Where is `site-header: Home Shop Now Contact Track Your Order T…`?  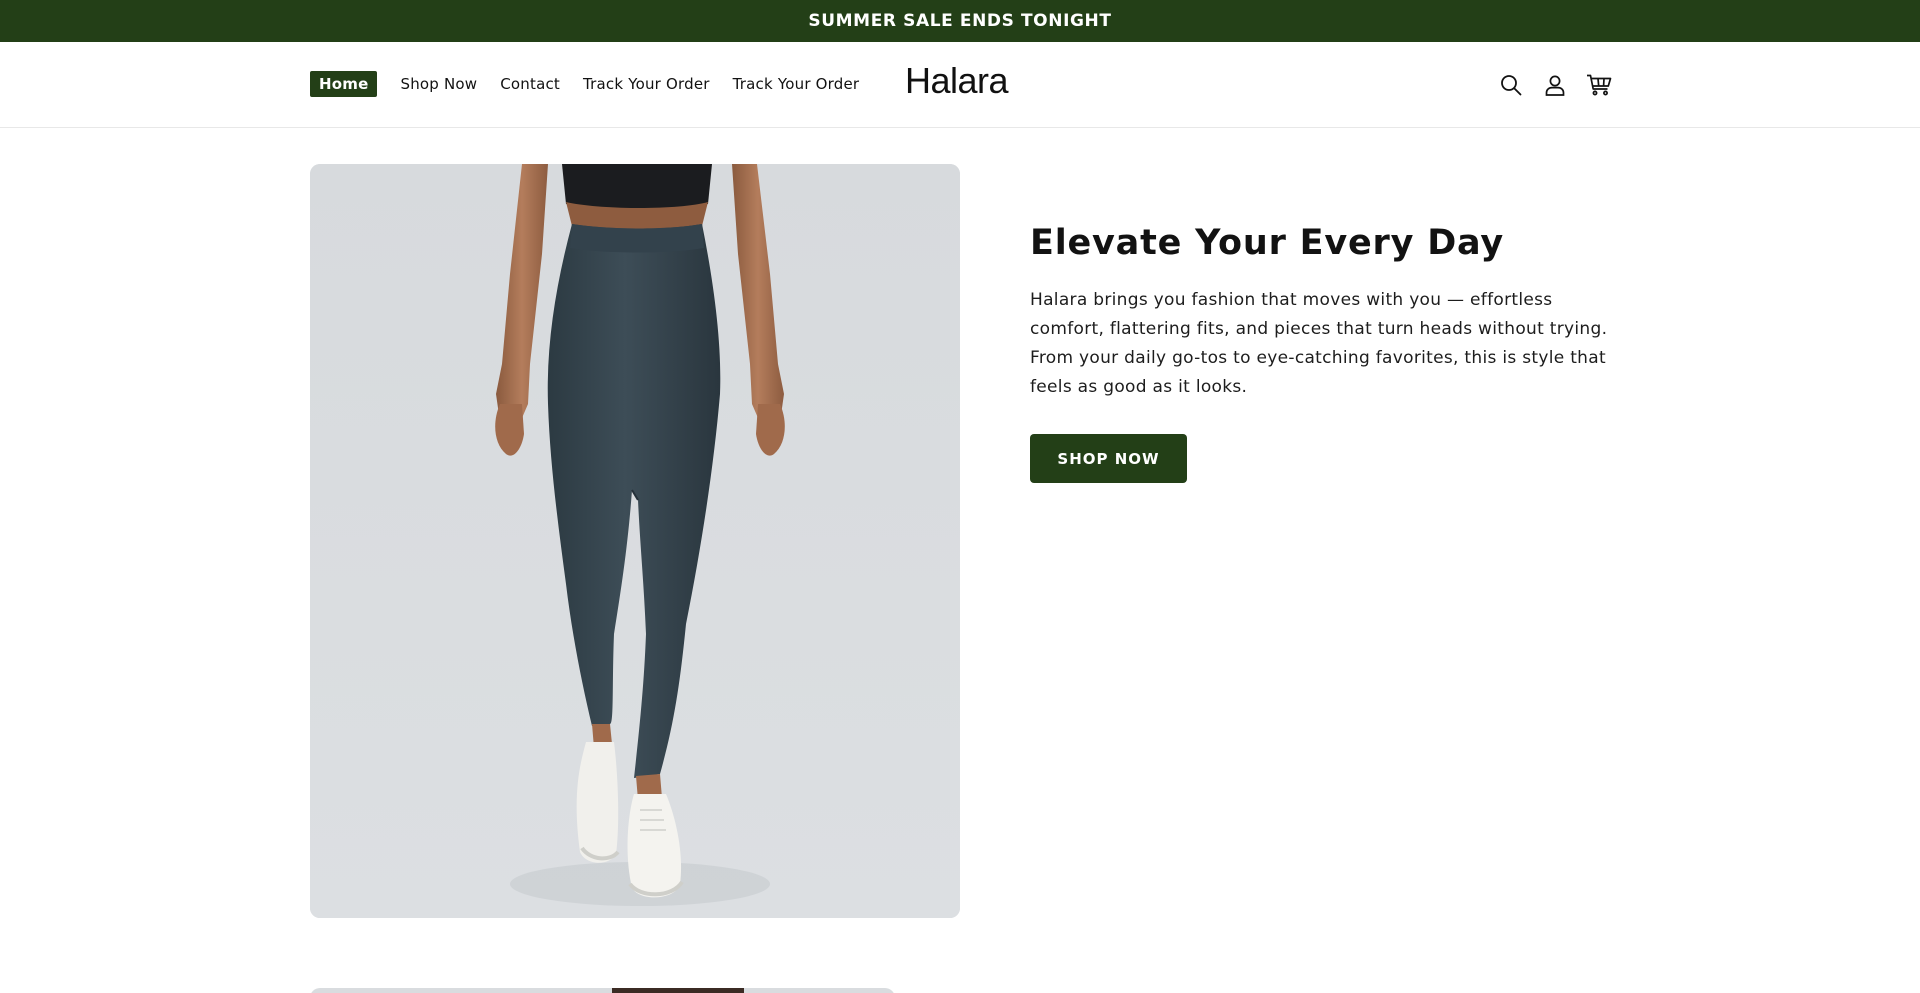 site-header: Home Shop Now Contact Track Your Order T… is located at coordinates (960, 85).